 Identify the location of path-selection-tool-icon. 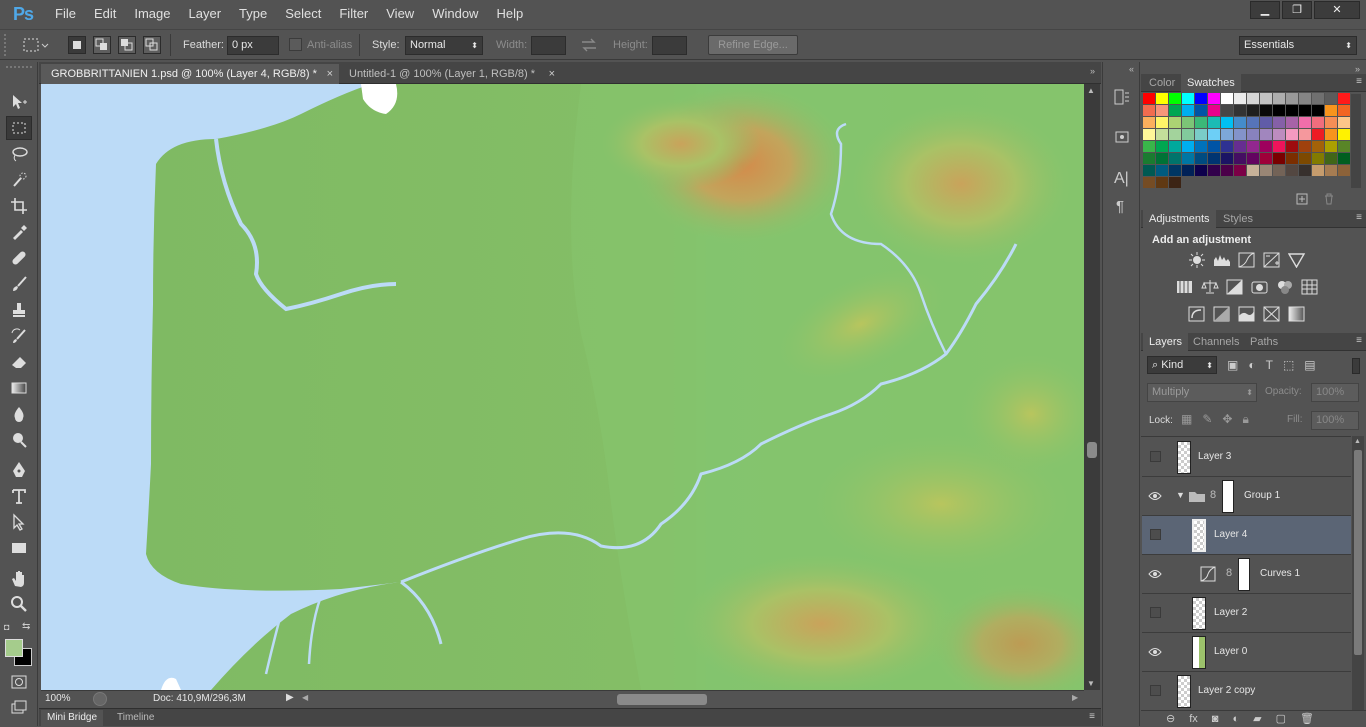
(19, 522).